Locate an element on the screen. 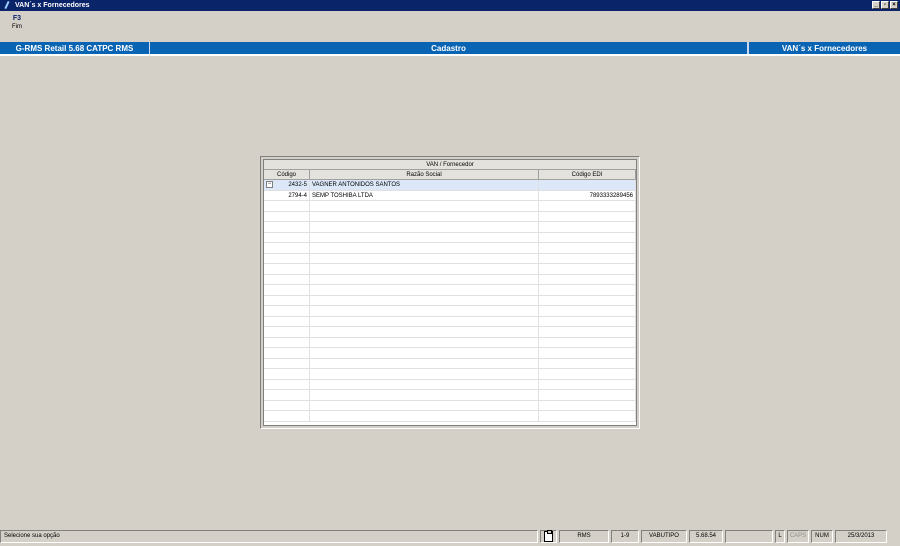  grid-column-headers: Código Razão Social Código EDI is located at coordinates (450, 175).